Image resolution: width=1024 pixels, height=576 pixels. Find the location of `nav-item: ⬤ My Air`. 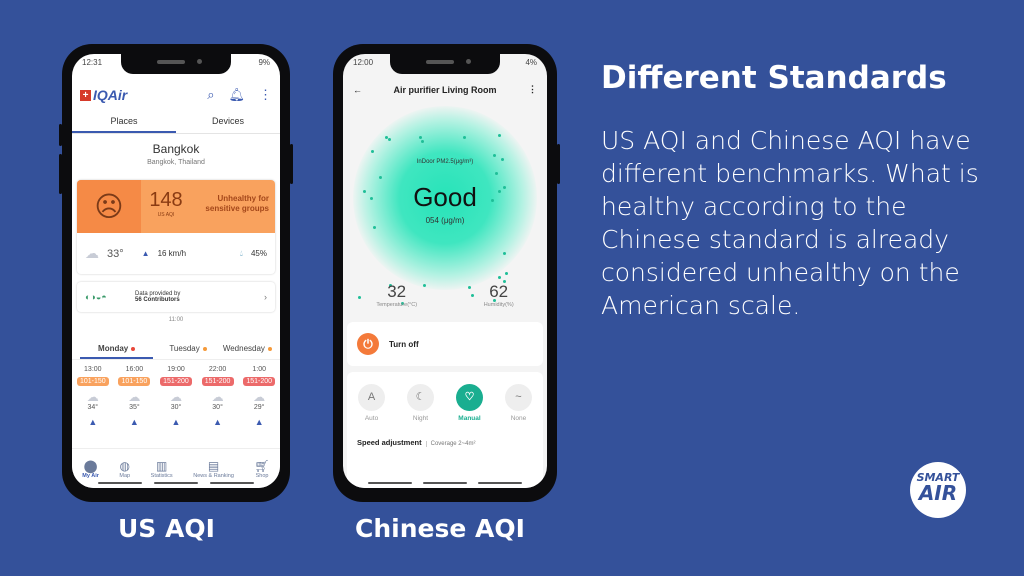

nav-item: ⬤ My Air is located at coordinates (90, 469).